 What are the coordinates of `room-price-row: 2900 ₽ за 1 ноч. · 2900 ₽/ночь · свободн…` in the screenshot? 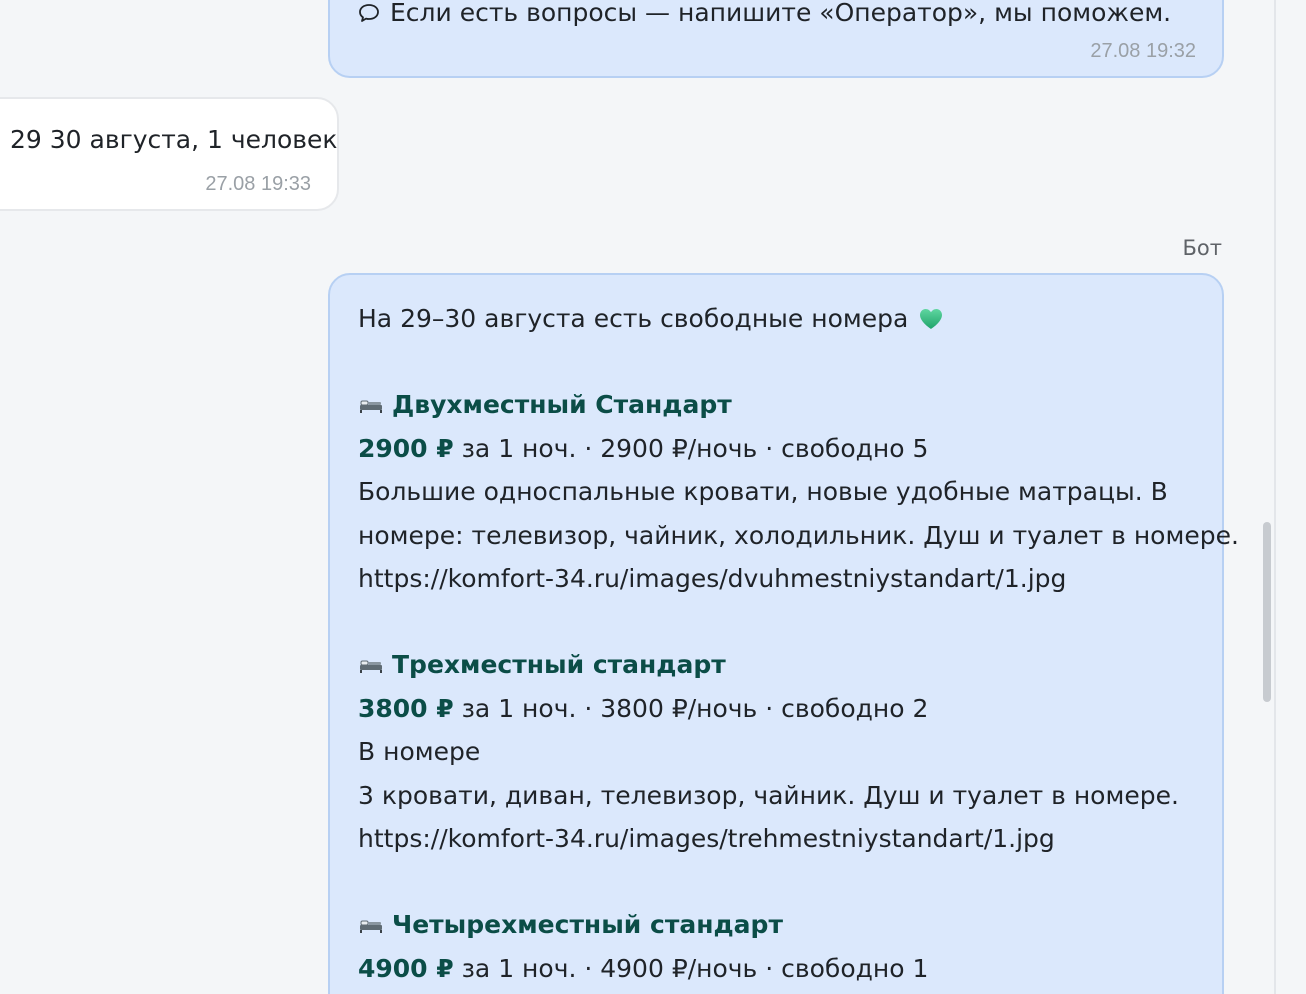 It's located at (780, 448).